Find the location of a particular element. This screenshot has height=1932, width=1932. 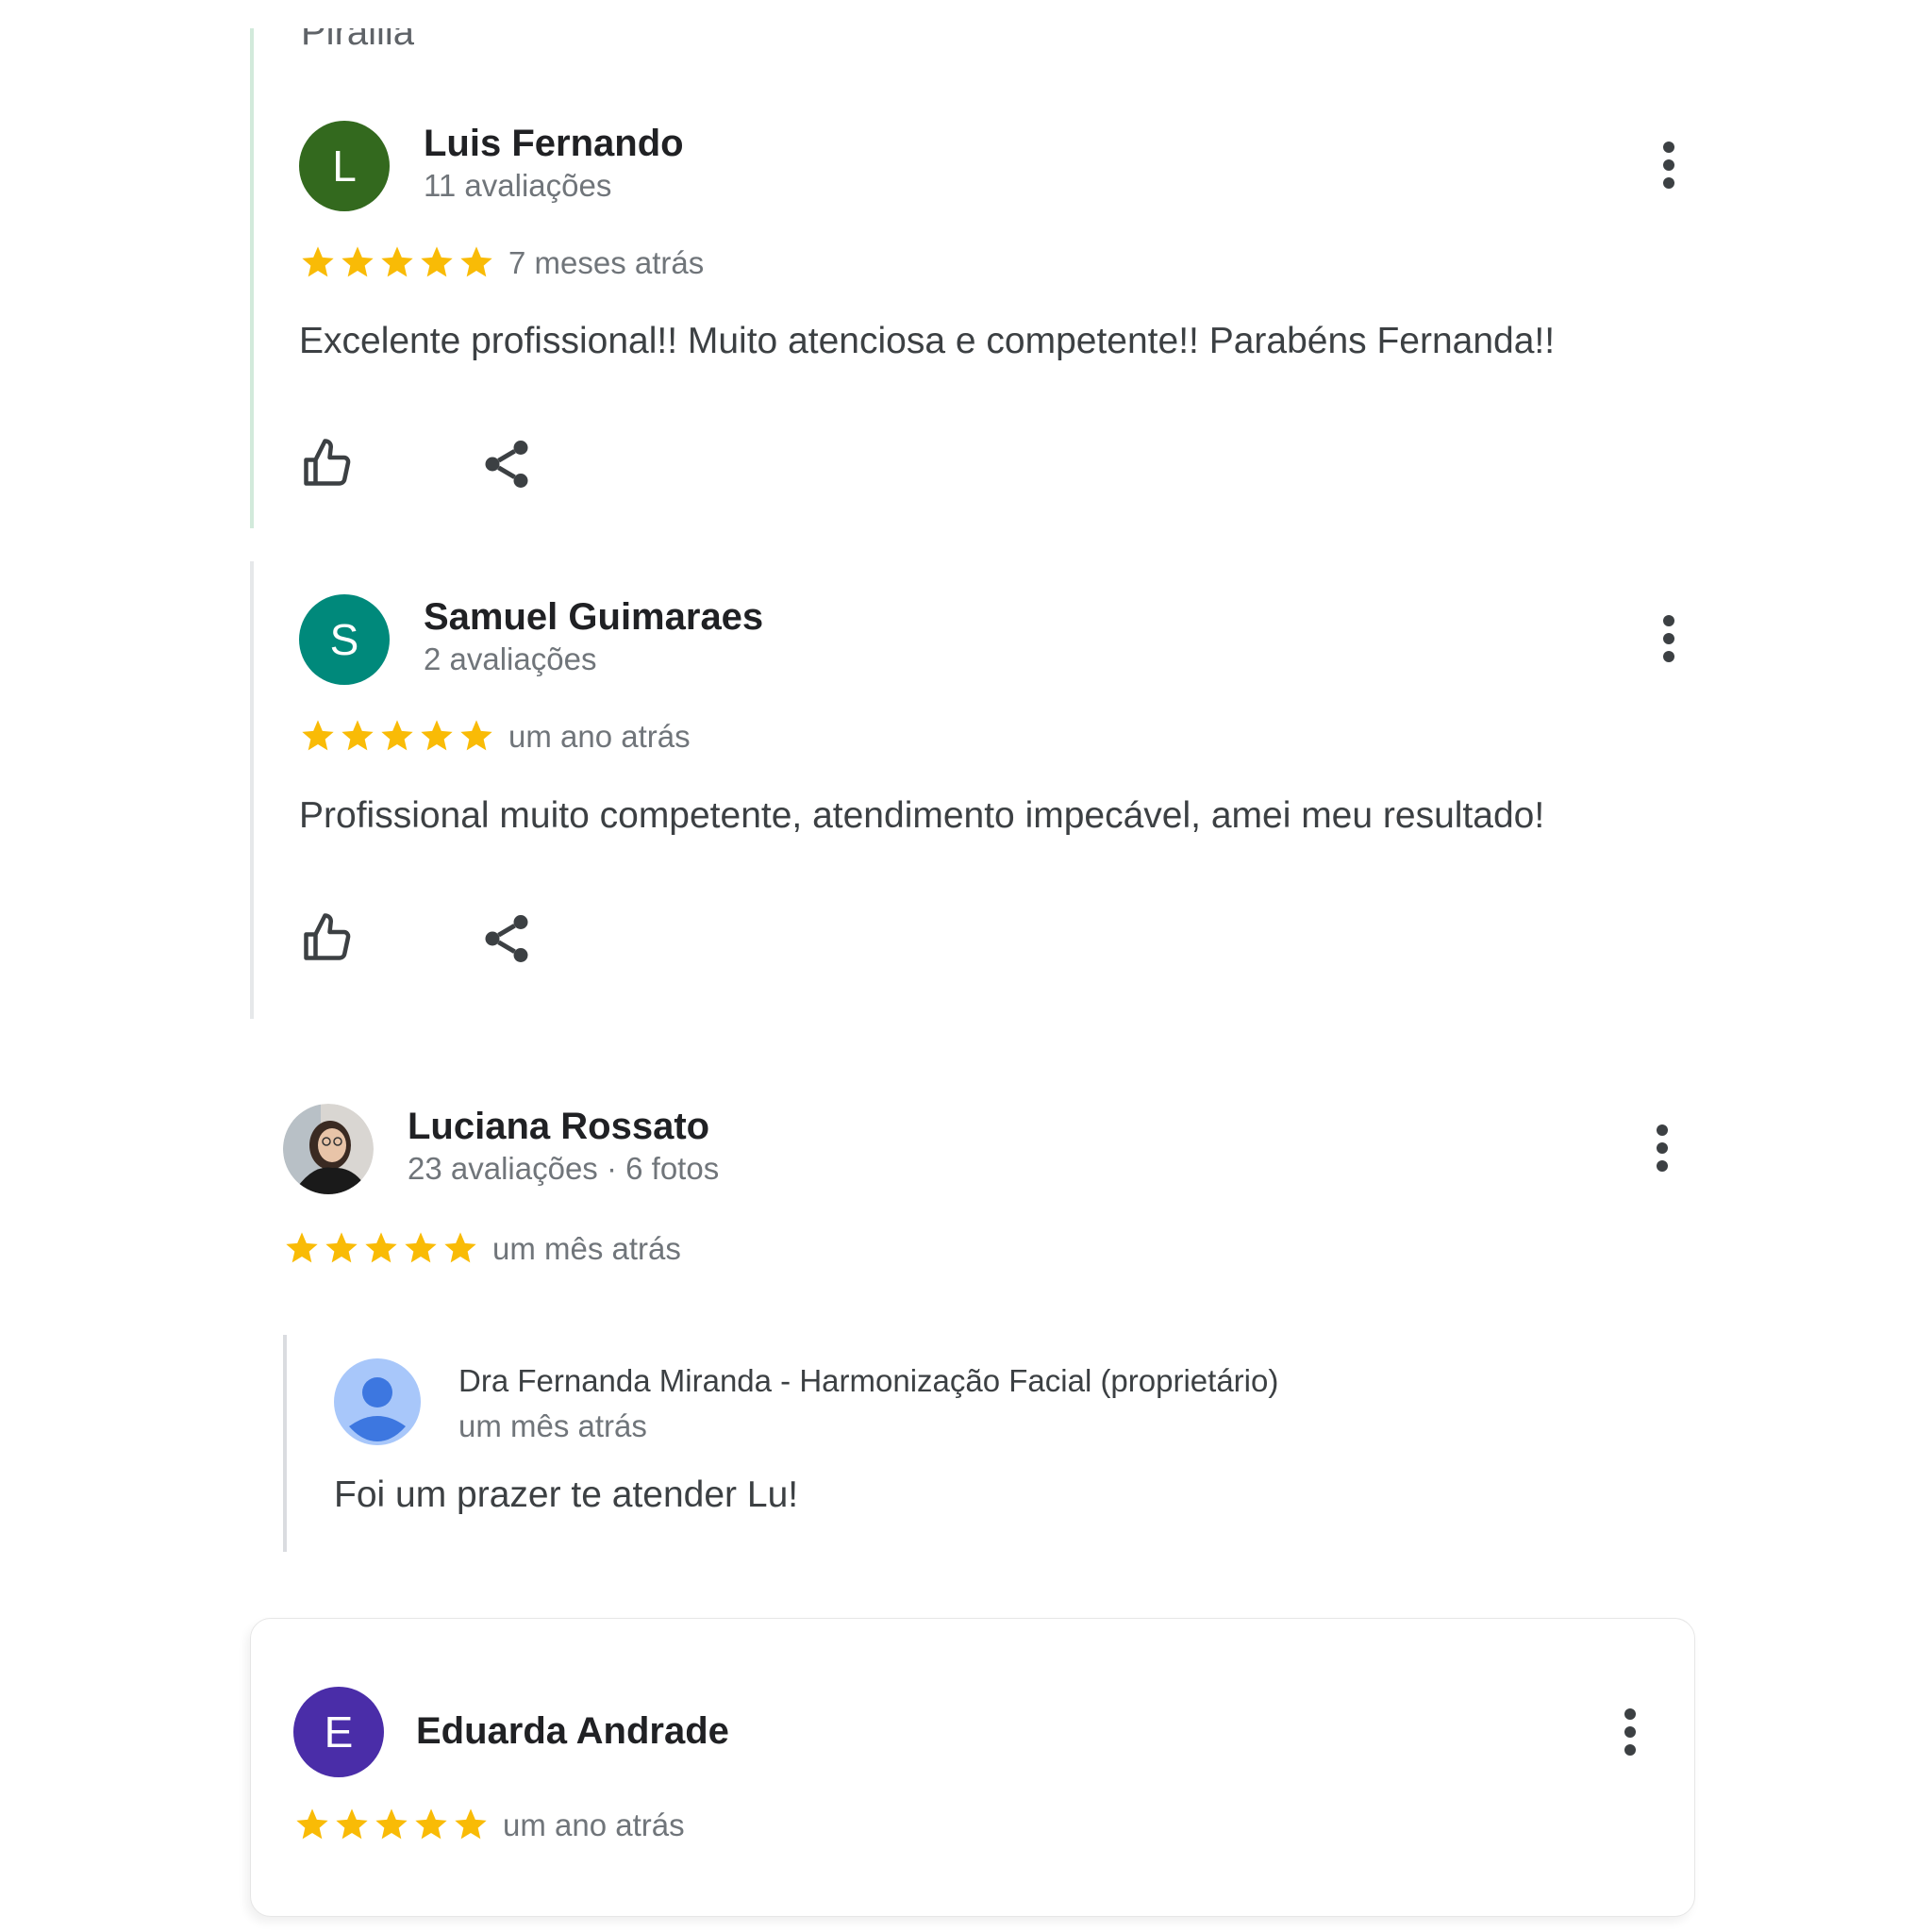

avatar-initial: S is located at coordinates (344, 639).